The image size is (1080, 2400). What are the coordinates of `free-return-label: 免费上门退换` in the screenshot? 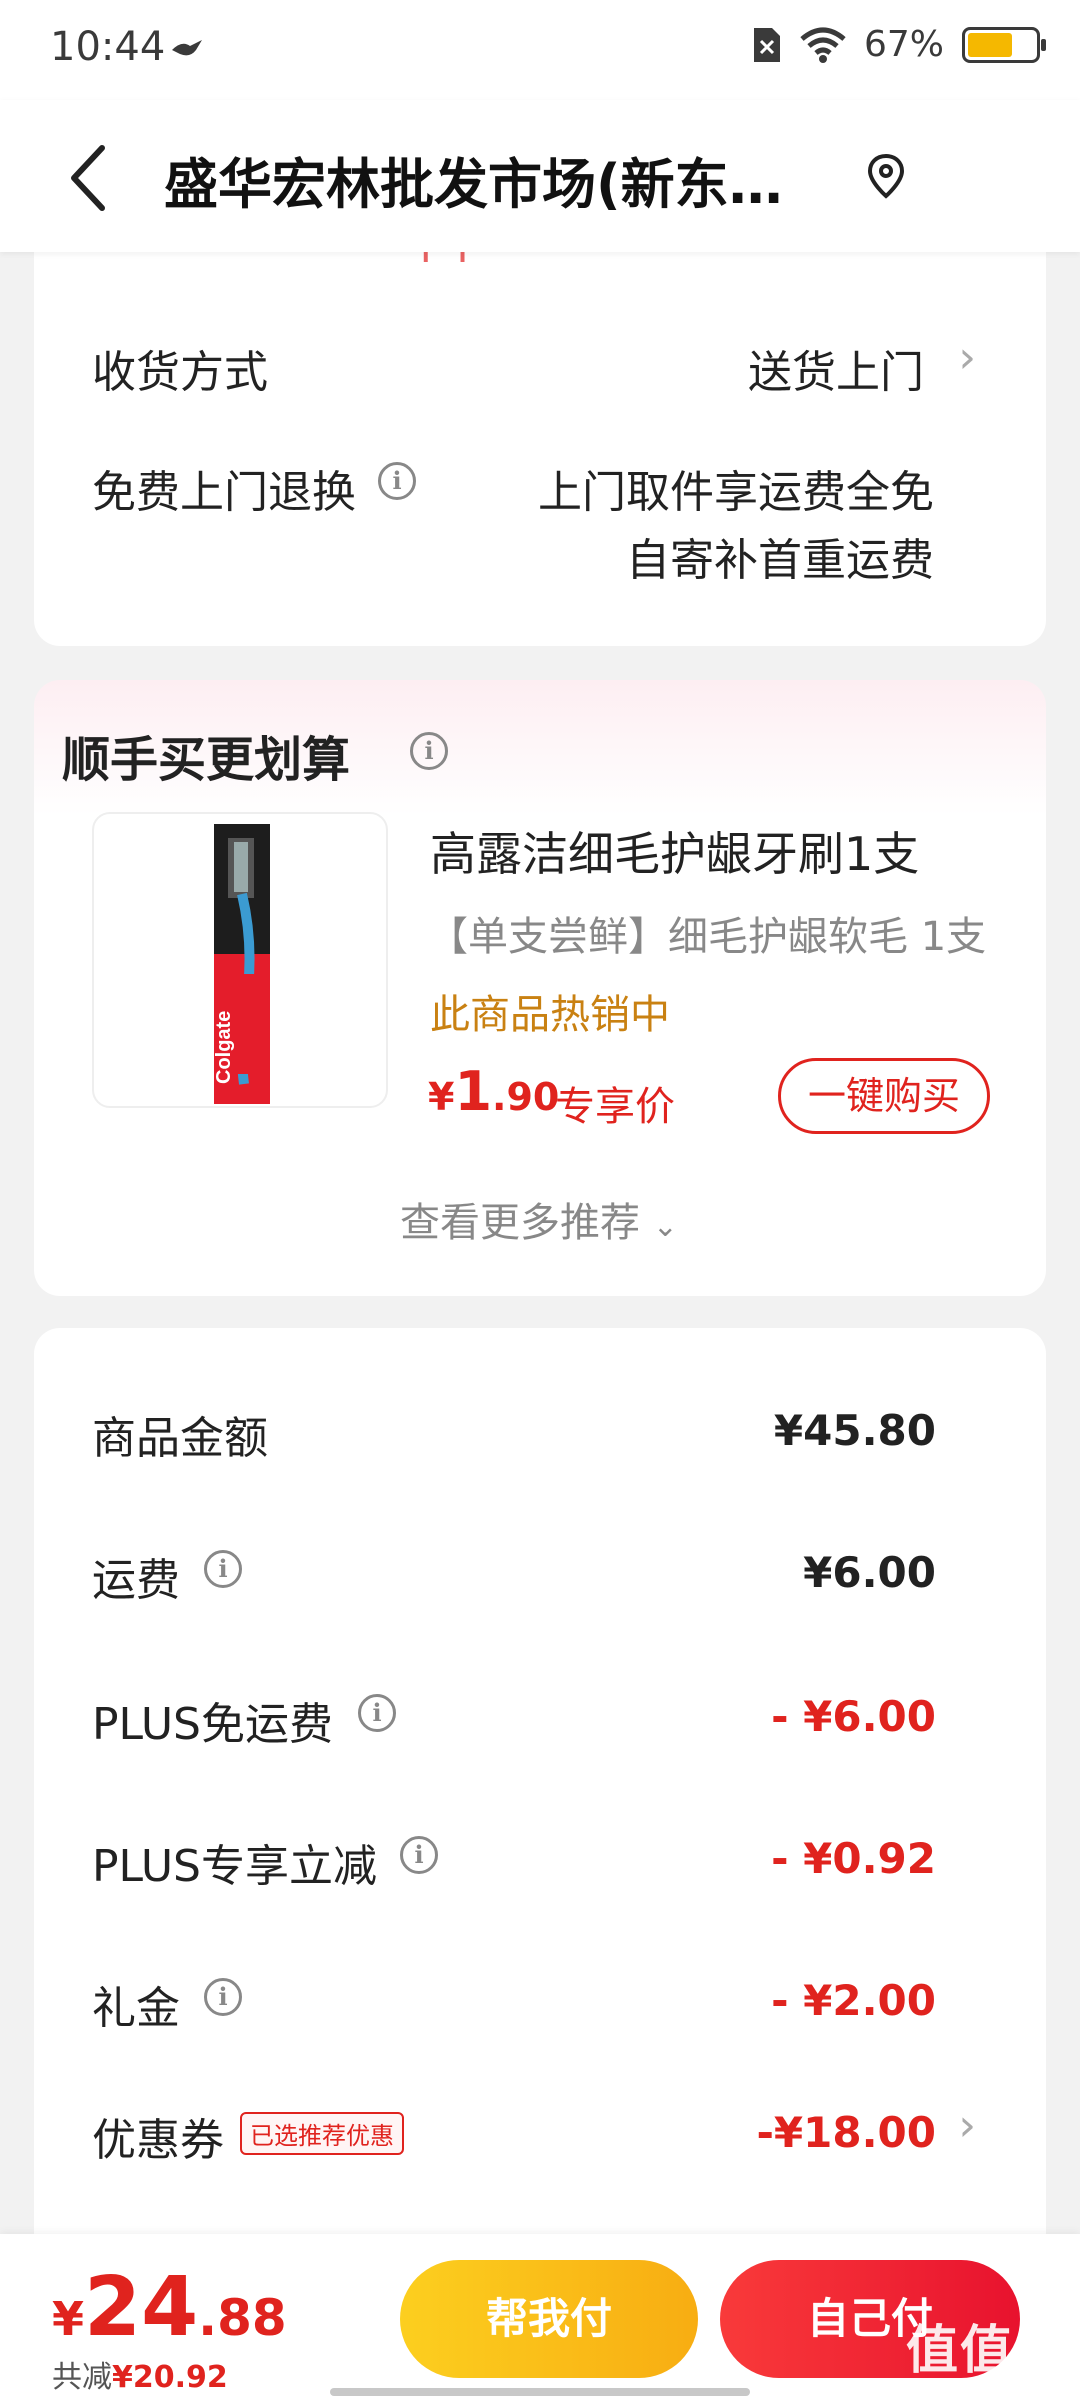 It's located at (224, 492).